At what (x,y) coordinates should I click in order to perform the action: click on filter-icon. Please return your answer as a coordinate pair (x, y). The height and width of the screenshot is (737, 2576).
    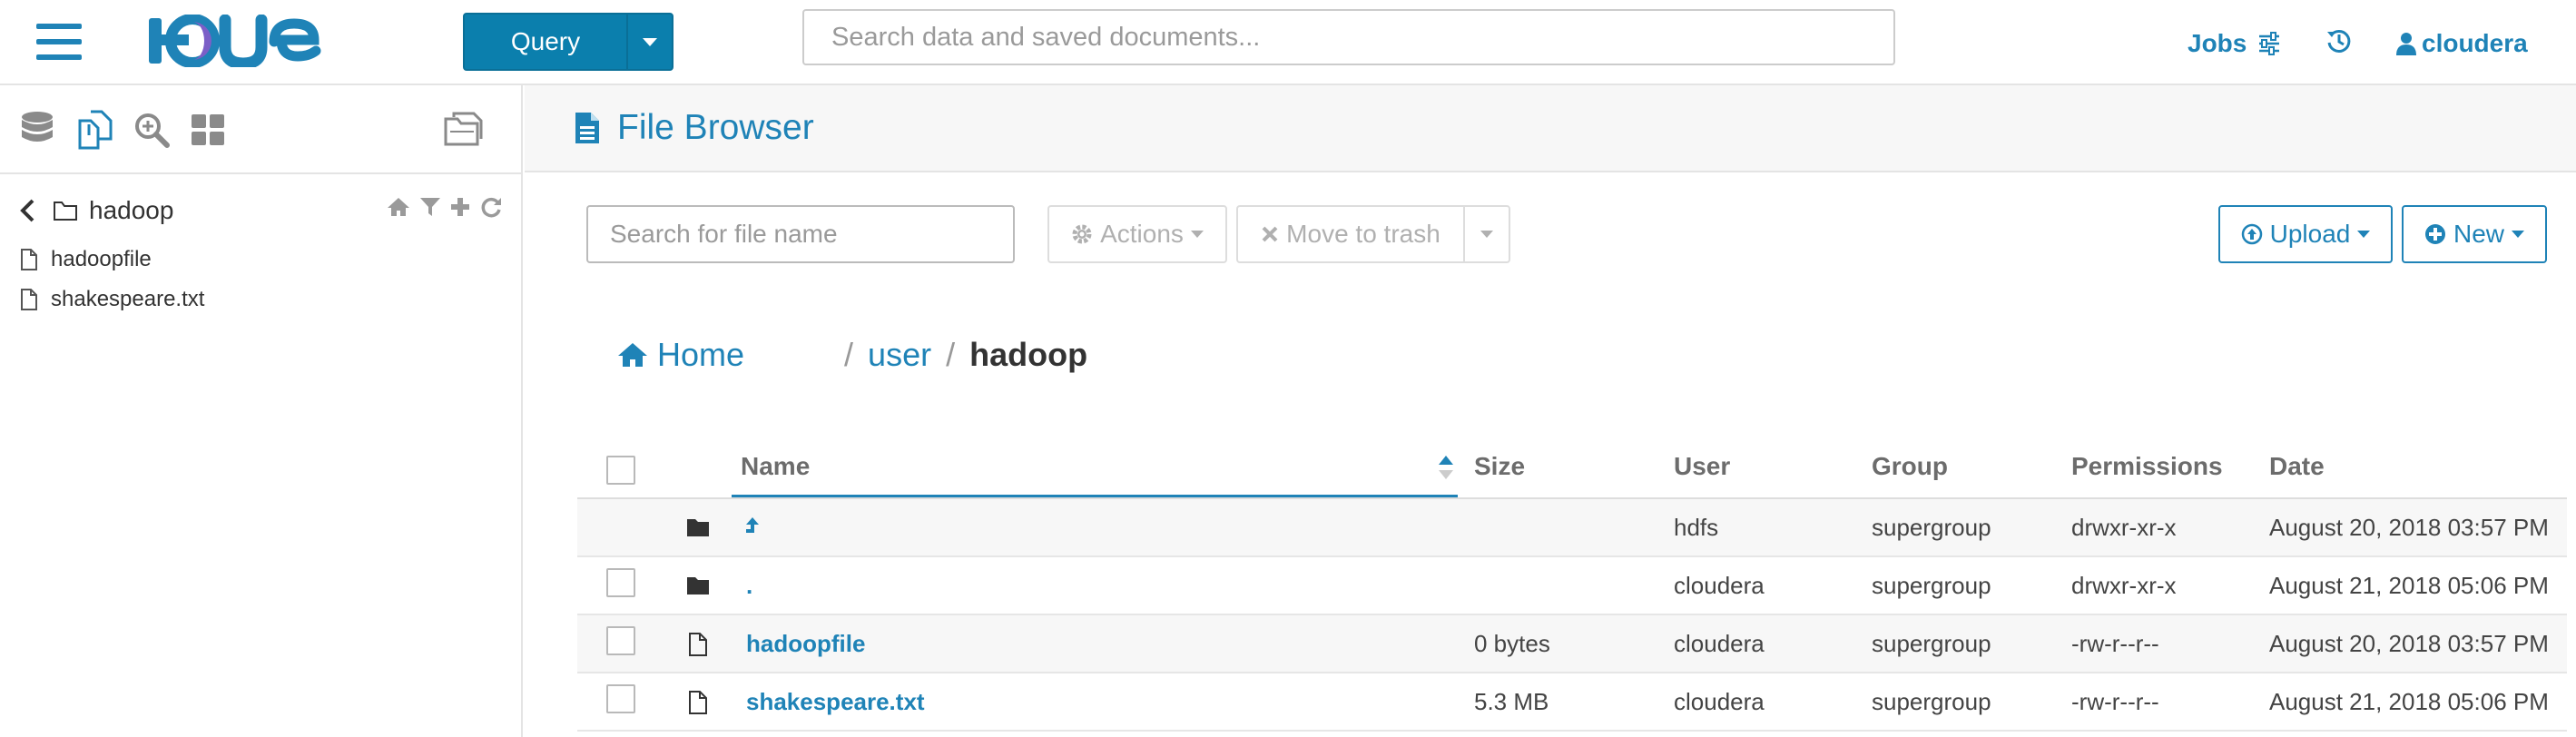
    Looking at the image, I should click on (430, 207).